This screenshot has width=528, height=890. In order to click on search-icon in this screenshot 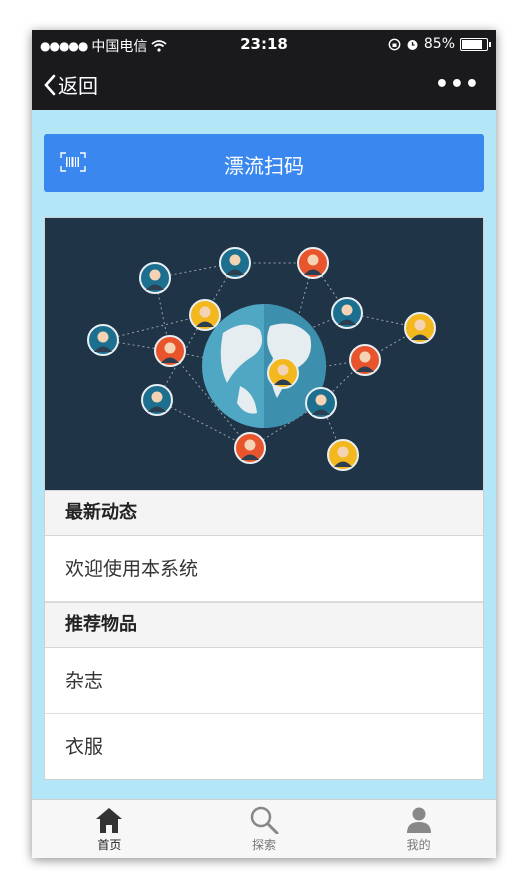, I will do `click(264, 820)`.